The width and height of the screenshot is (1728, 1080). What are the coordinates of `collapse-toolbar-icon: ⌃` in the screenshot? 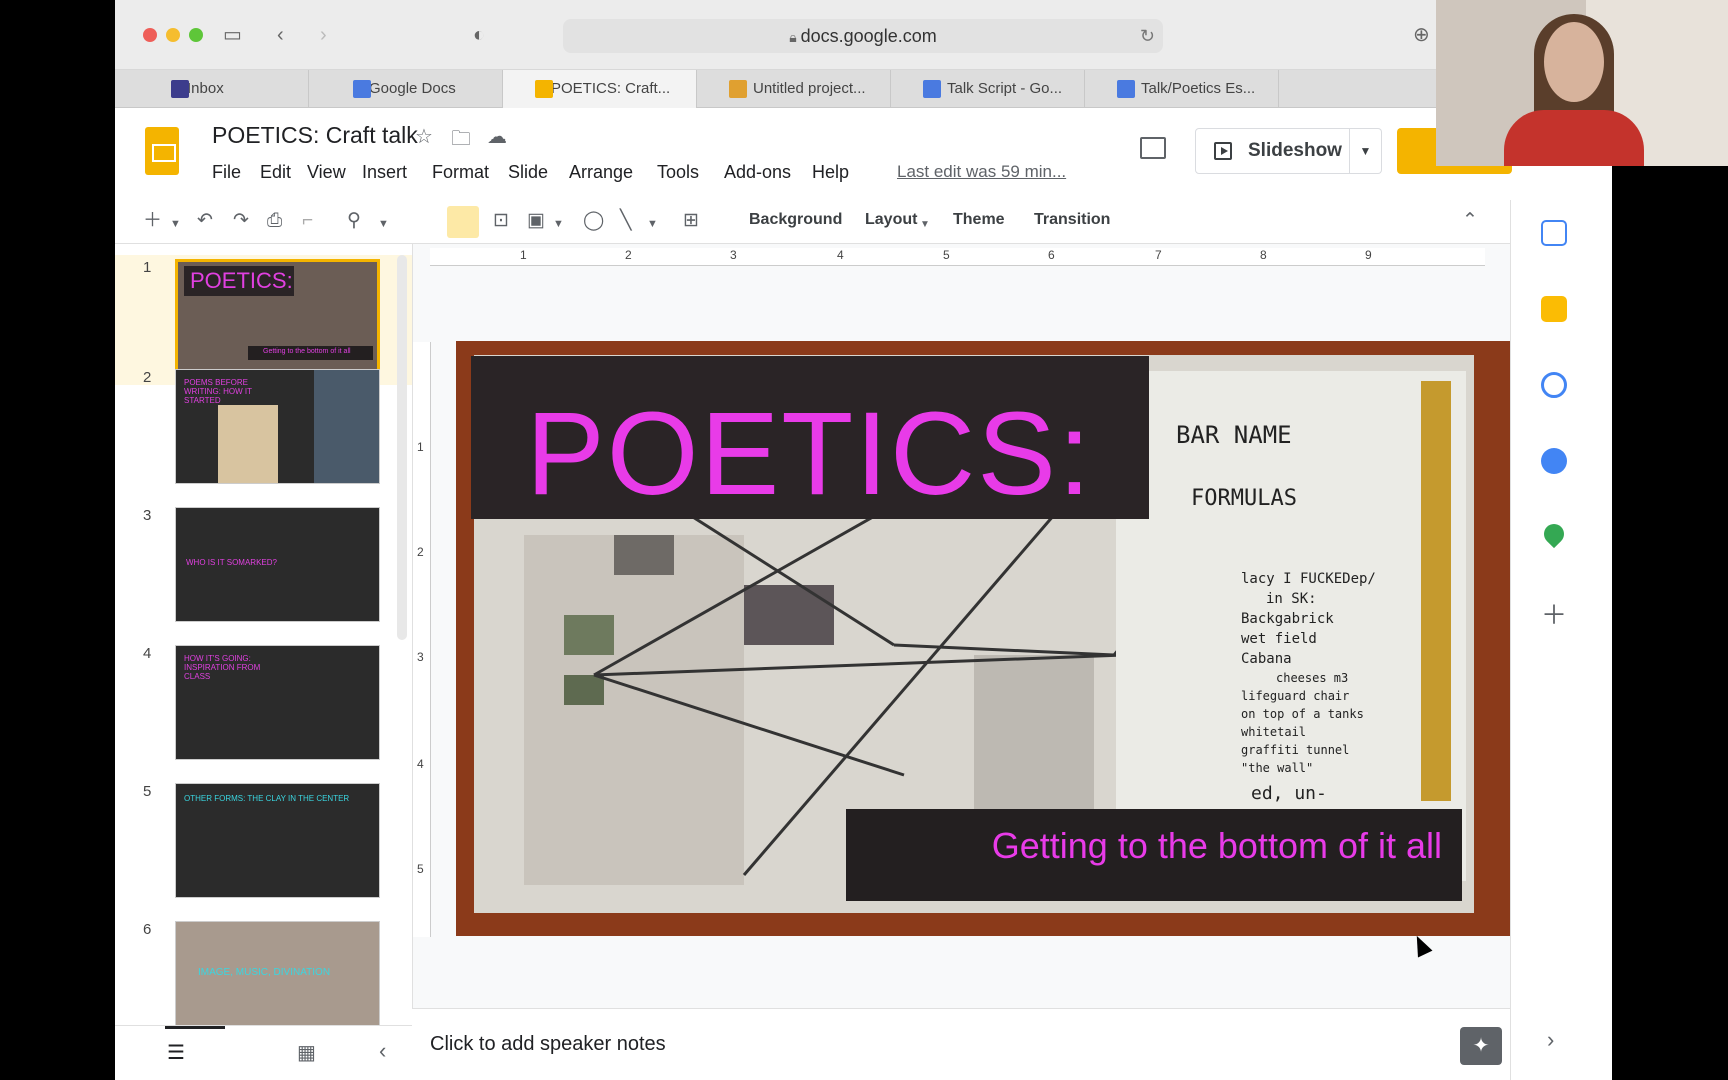 It's located at (1470, 221).